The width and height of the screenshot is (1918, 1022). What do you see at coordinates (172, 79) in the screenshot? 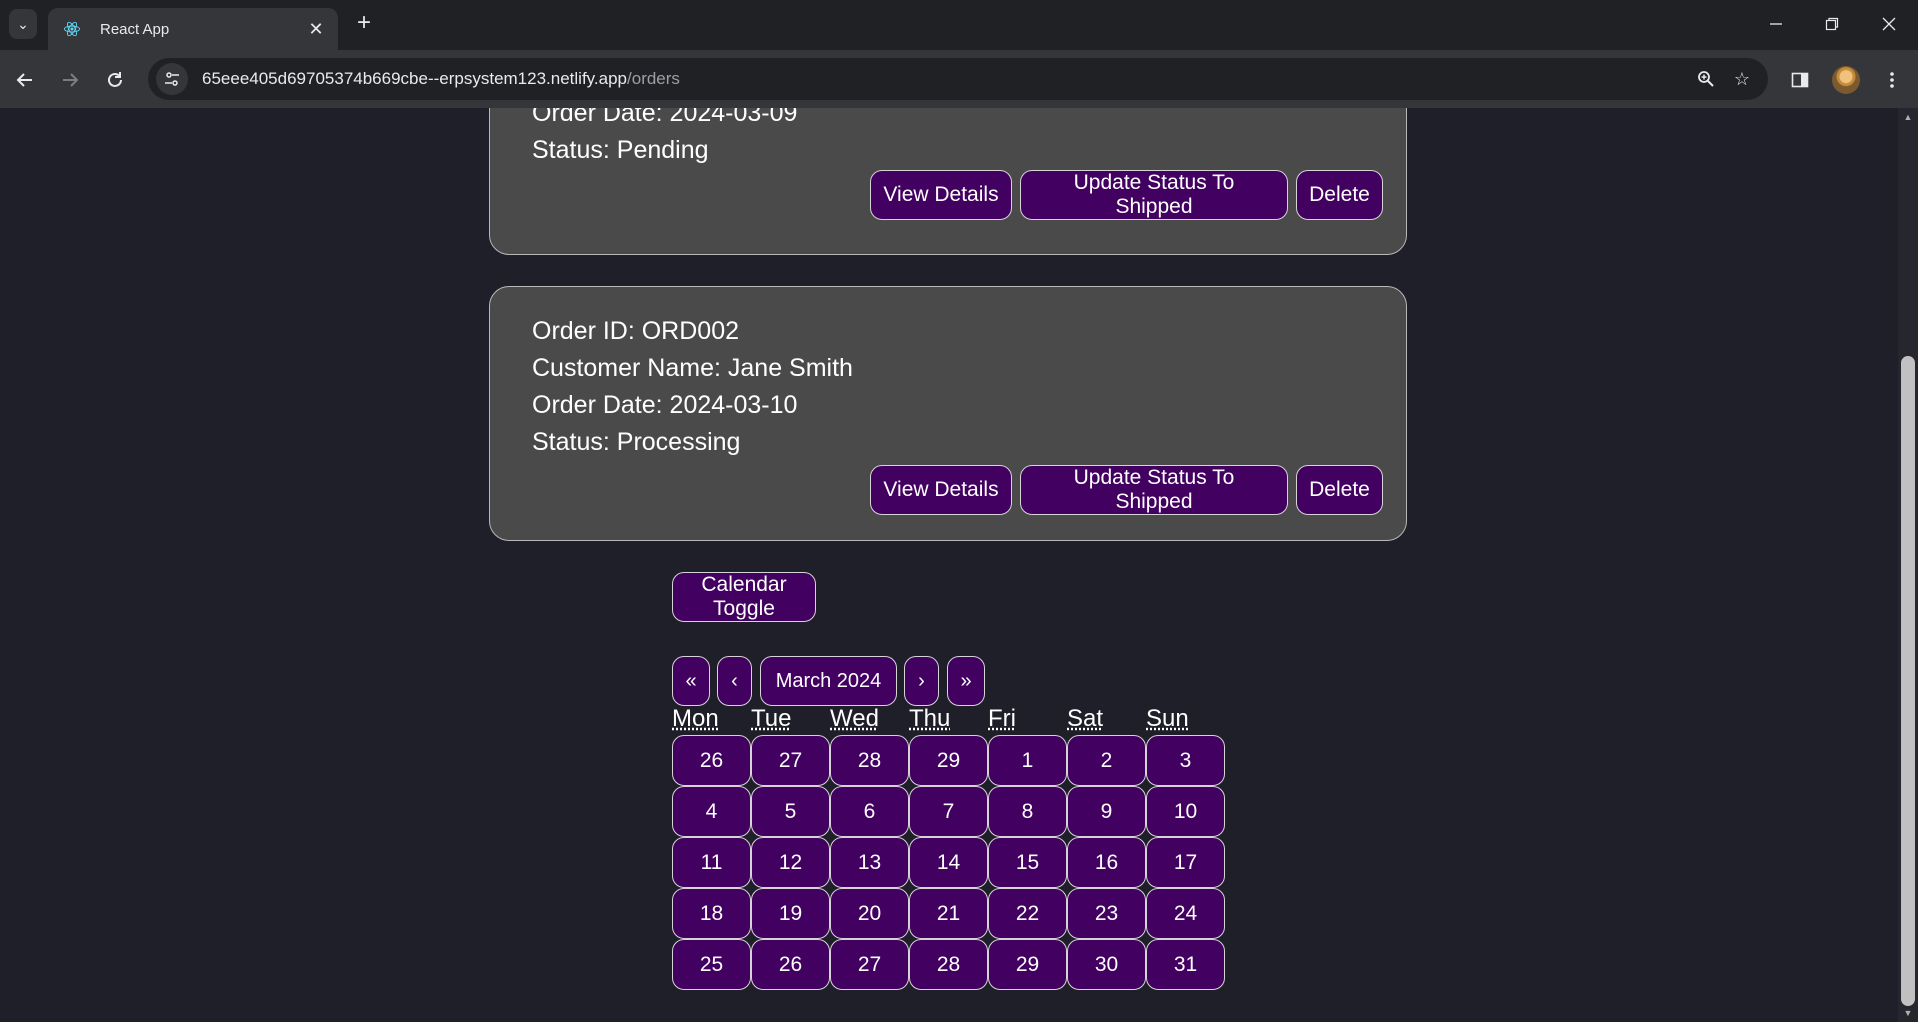
I see `site-info-icon` at bounding box center [172, 79].